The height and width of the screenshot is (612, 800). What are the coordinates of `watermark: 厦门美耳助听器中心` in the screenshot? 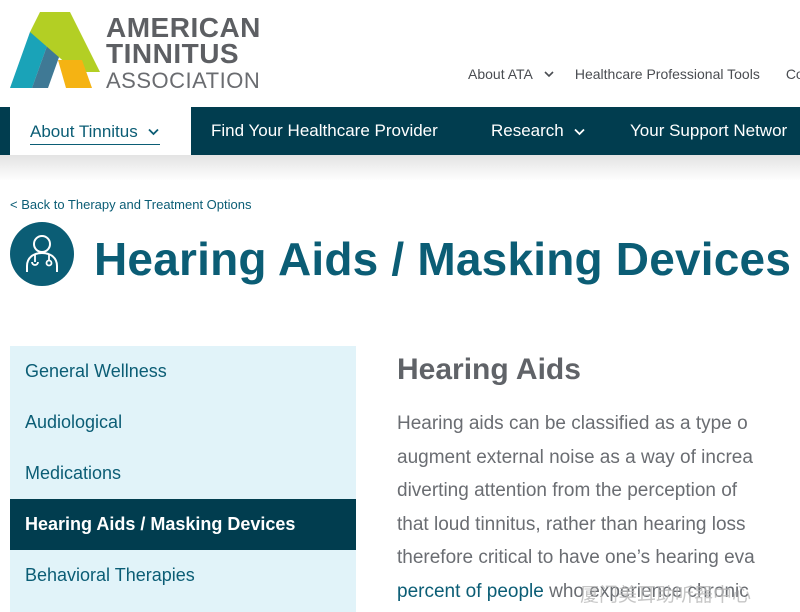 It's located at (666, 595).